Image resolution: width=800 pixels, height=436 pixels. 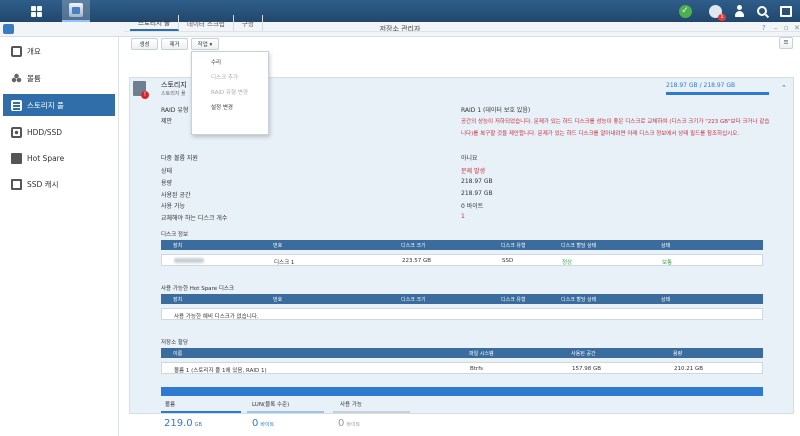 What do you see at coordinates (472, 206) in the screenshot?
I see `available-value: 0 바이트` at bounding box center [472, 206].